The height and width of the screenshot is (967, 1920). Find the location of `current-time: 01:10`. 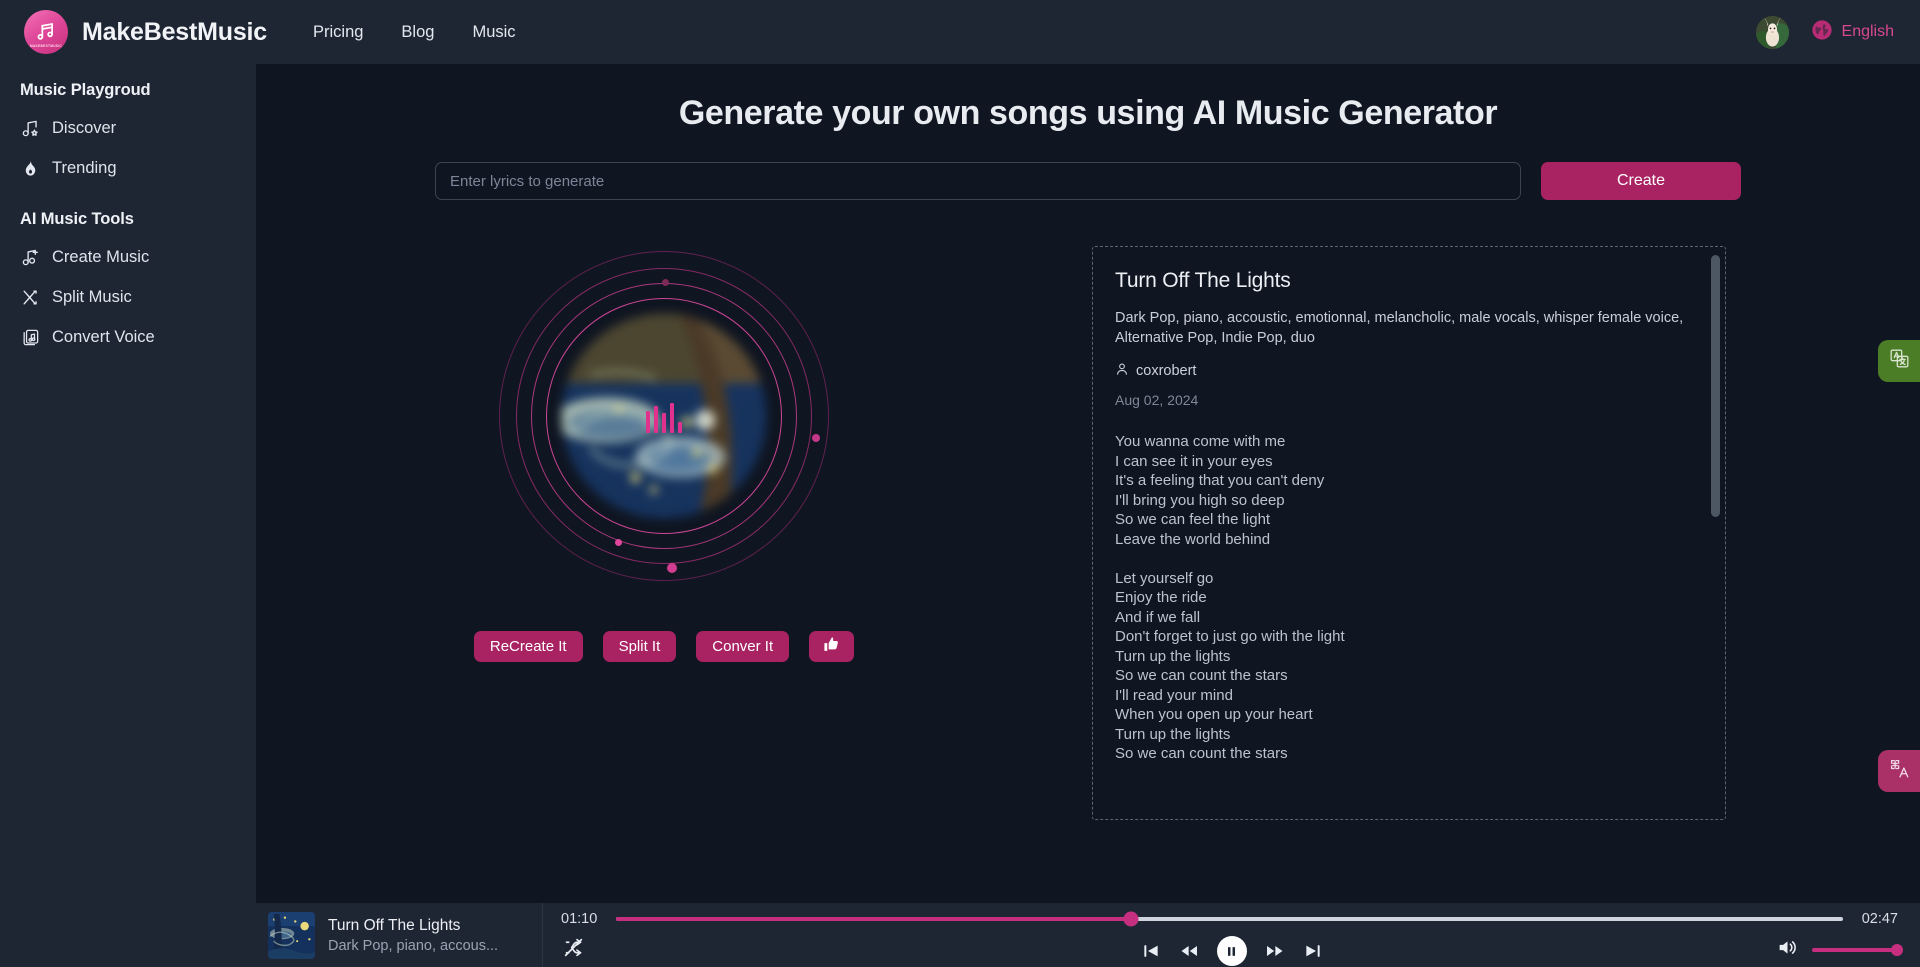

current-time: 01:10 is located at coordinates (579, 919).